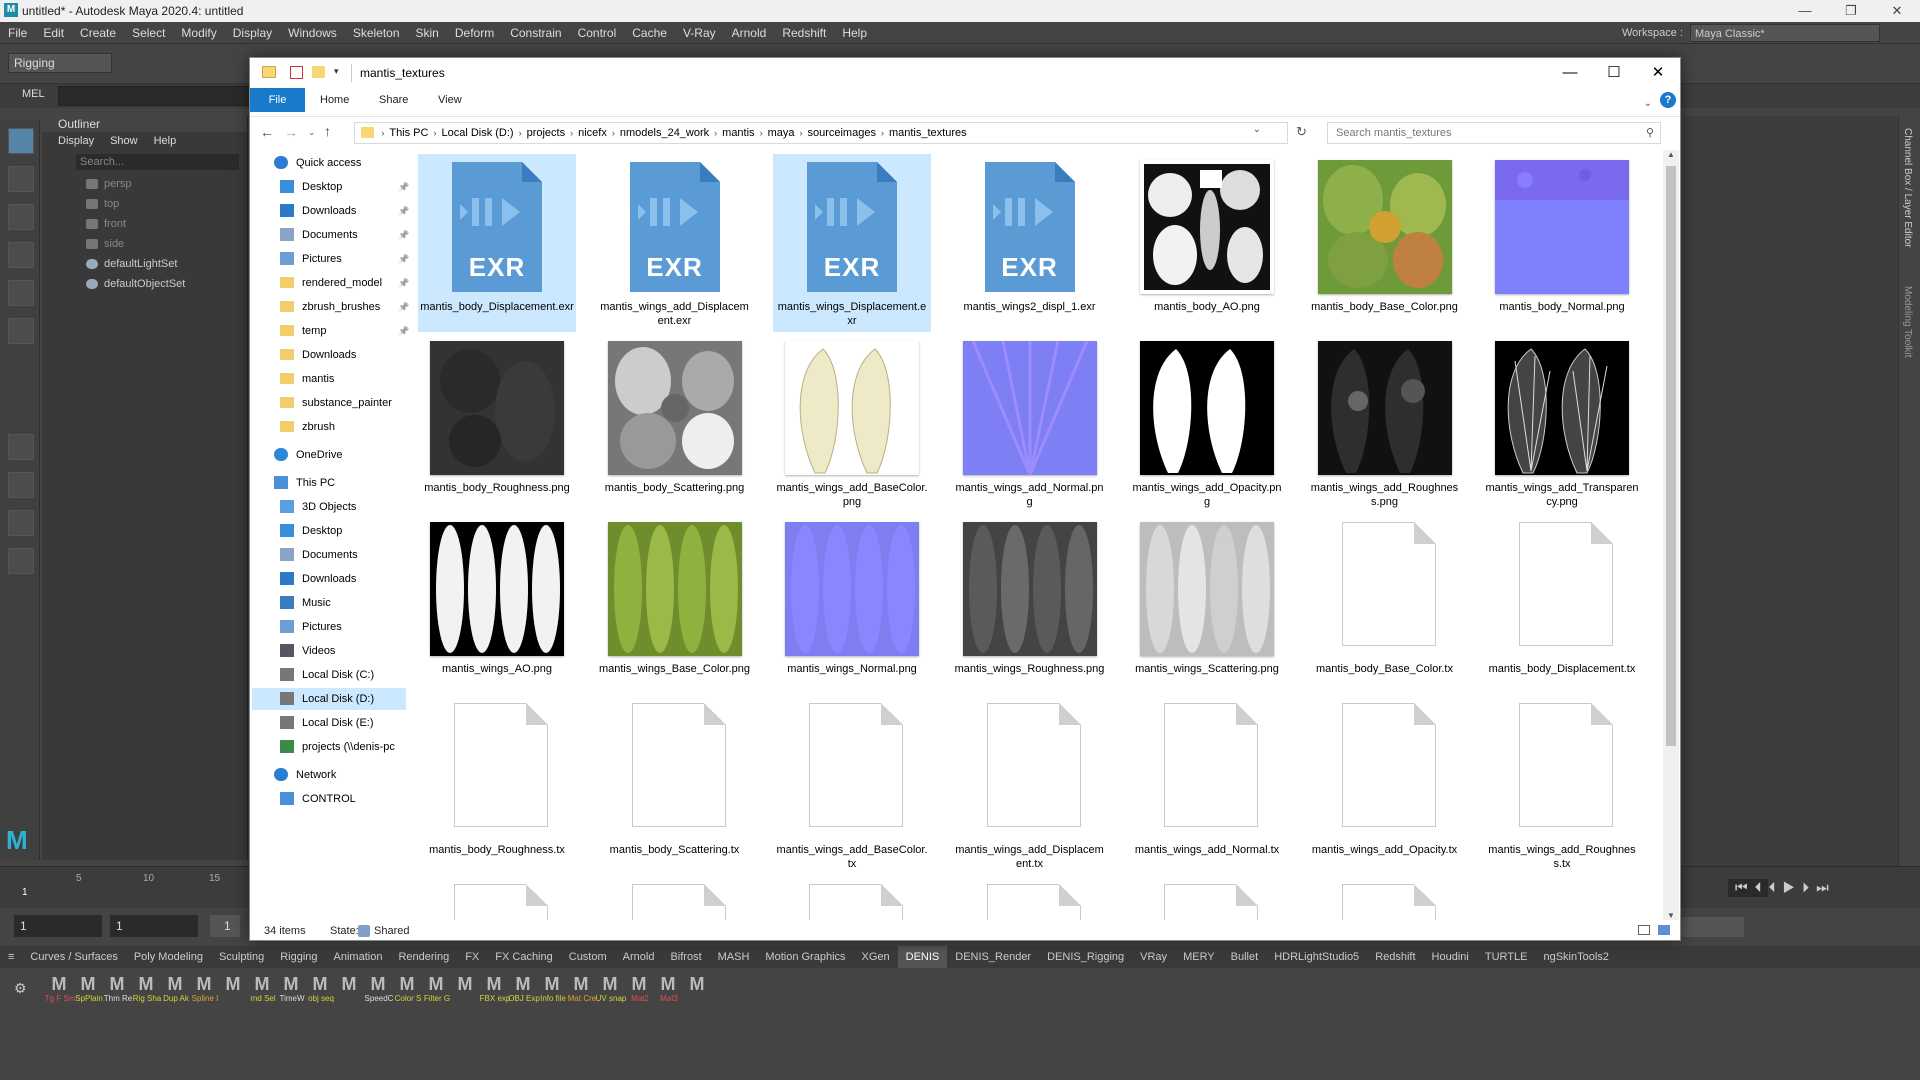  I want to click on shelf-button: M Filter G, so click(436, 990).